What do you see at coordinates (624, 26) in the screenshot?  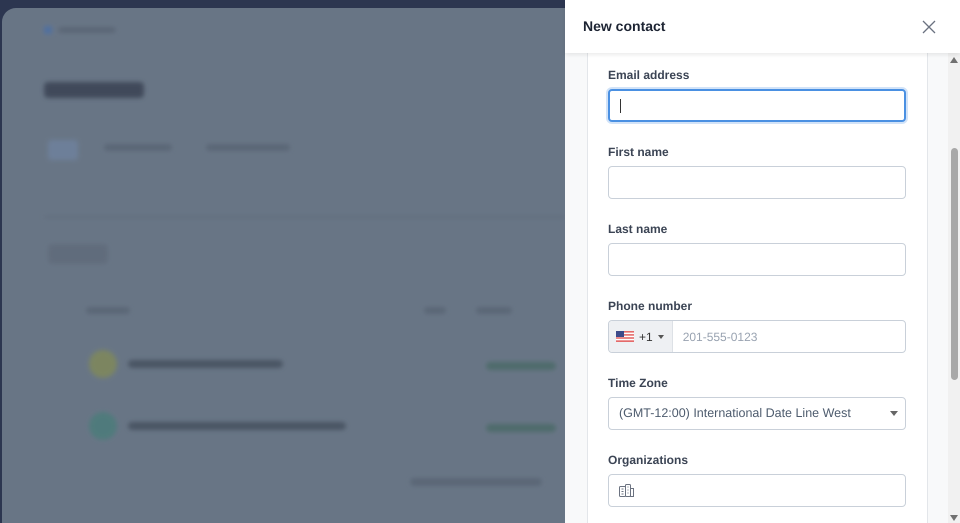 I see `dialog-title: New contact` at bounding box center [624, 26].